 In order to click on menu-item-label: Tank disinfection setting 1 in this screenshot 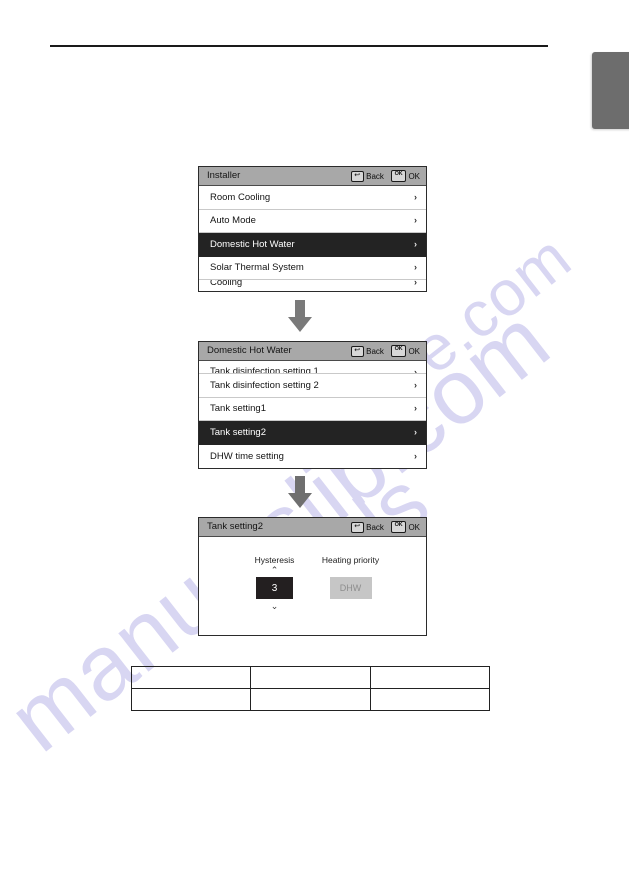, I will do `click(264, 370)`.